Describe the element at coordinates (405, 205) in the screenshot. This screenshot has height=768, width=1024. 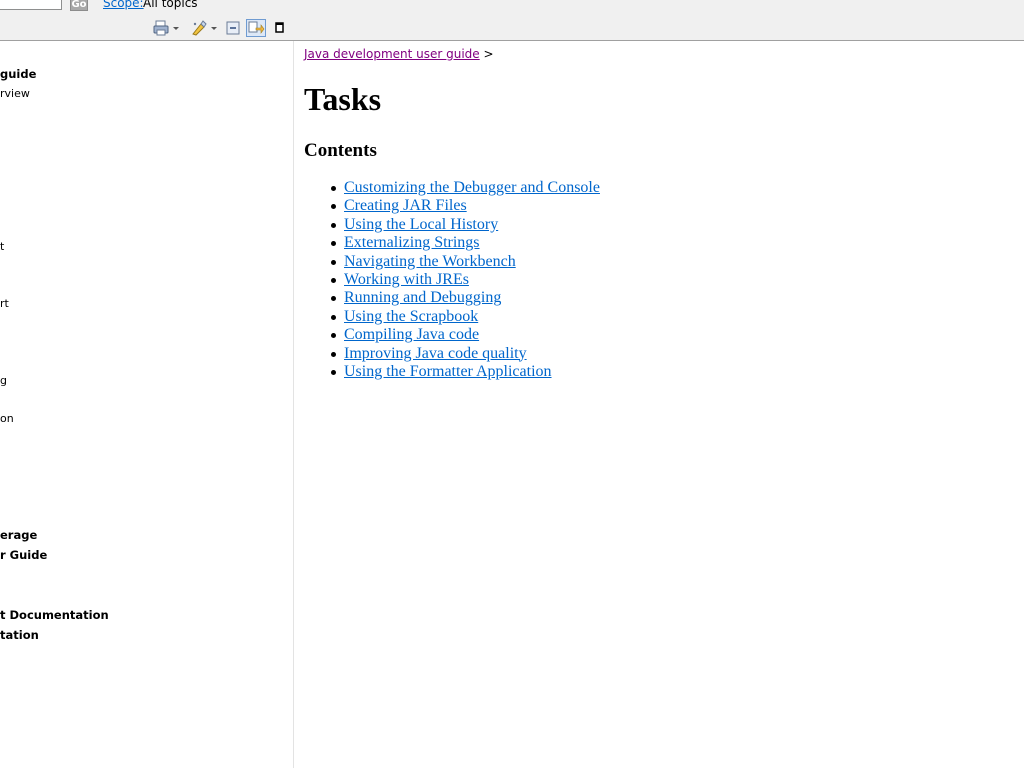
I see `topic-link: Creating JAR Files` at that location.